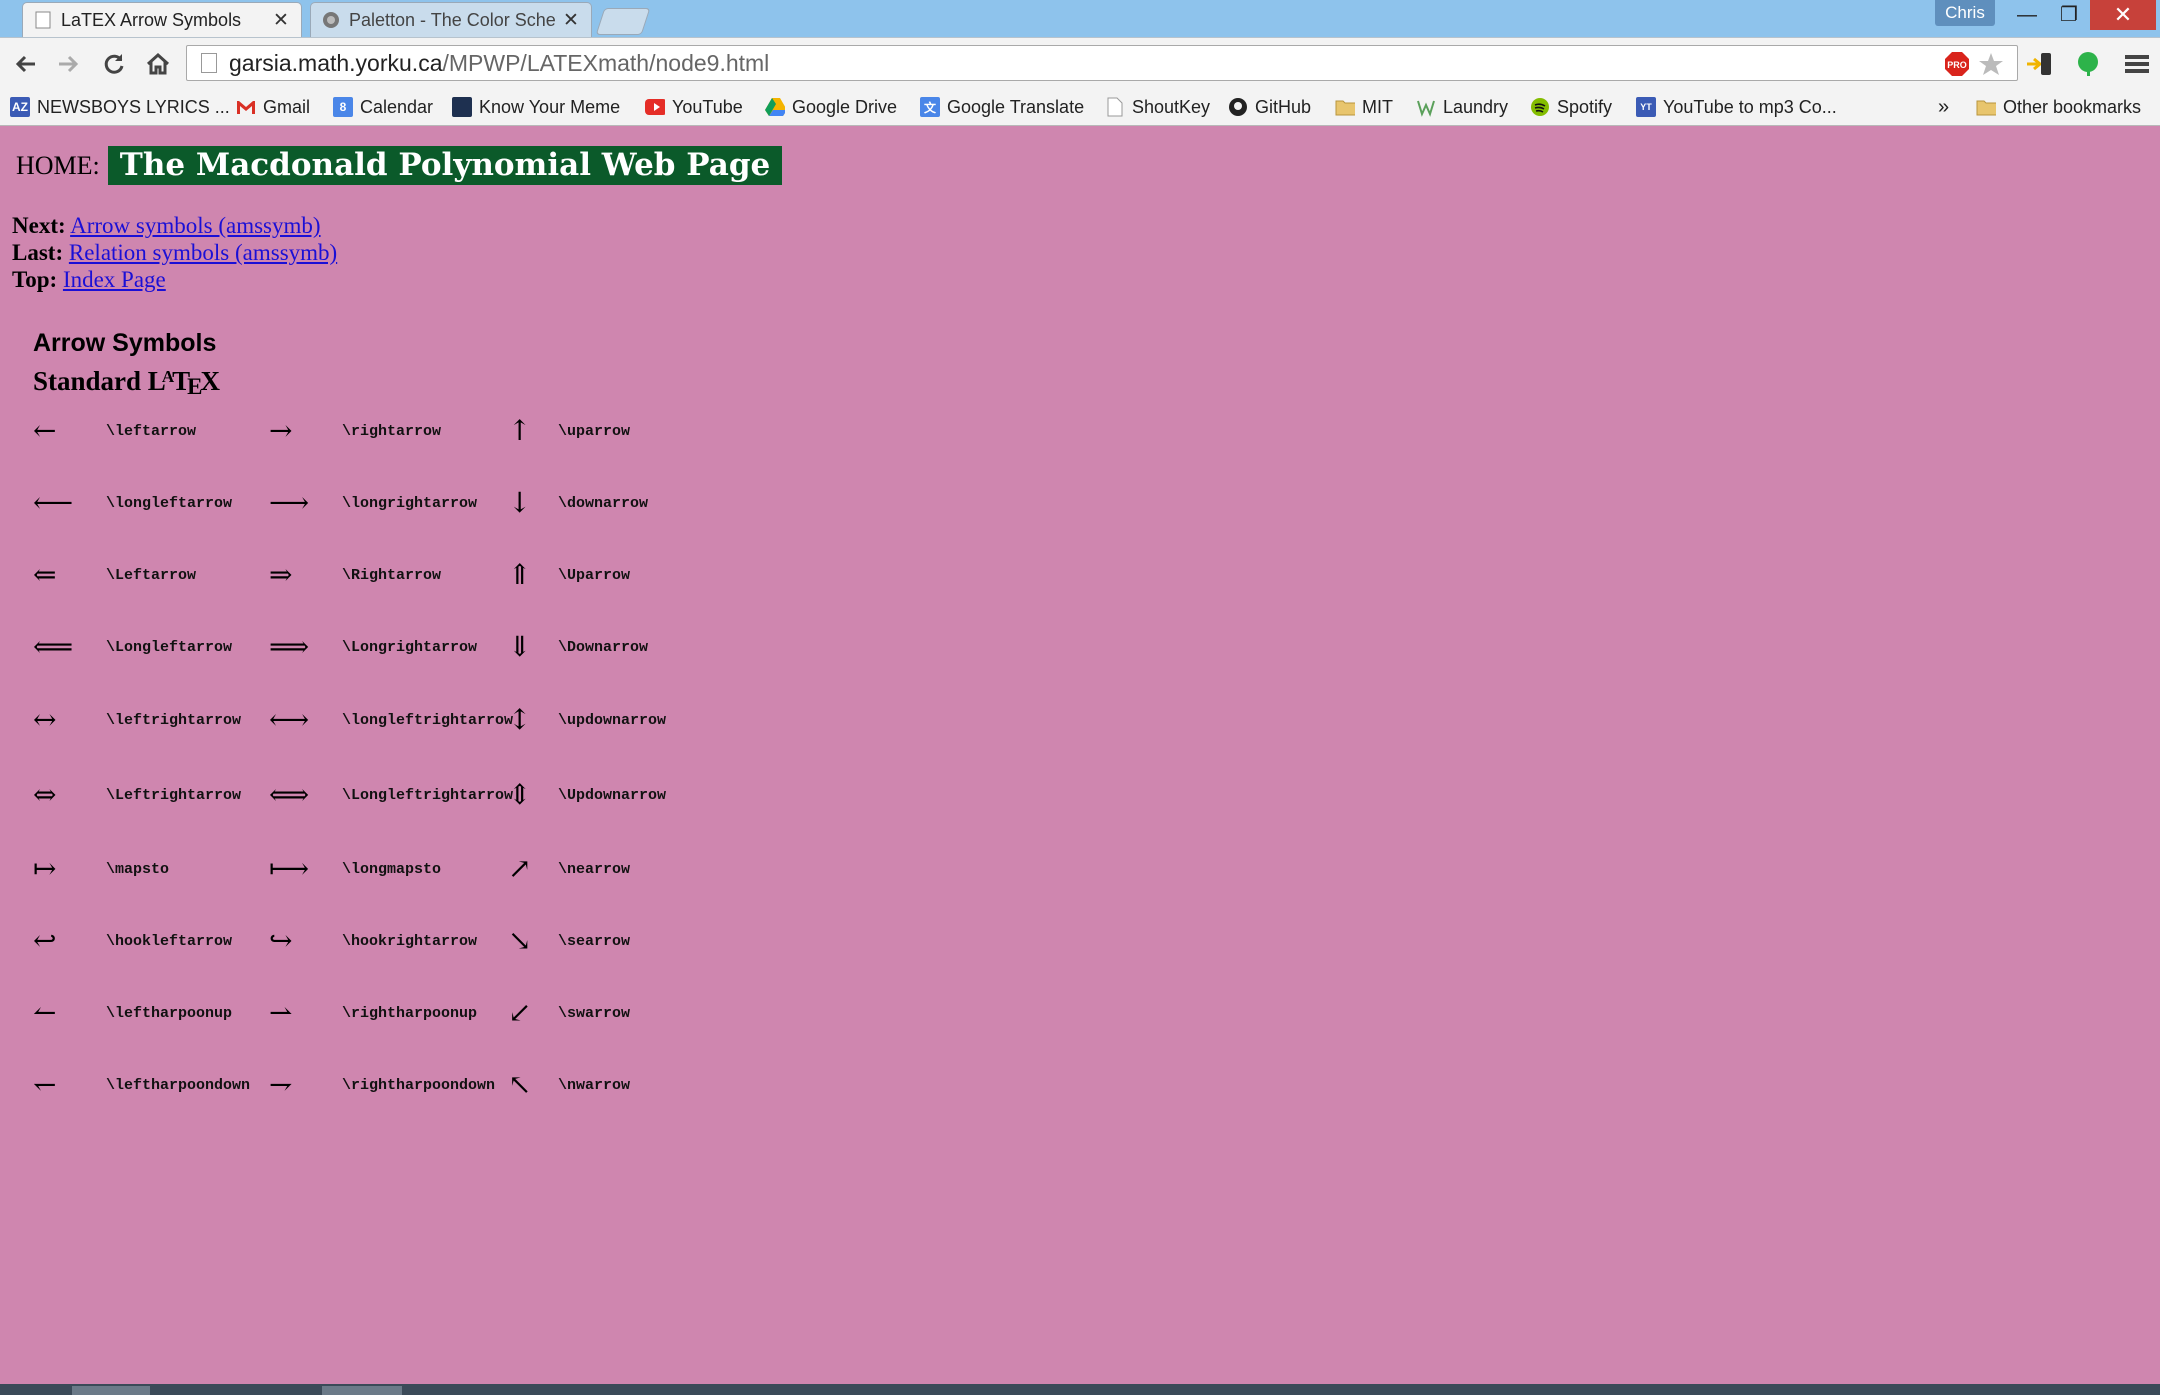 The image size is (2160, 1395). What do you see at coordinates (289, 646) in the screenshot?
I see `arrow-glyph: ⟹` at bounding box center [289, 646].